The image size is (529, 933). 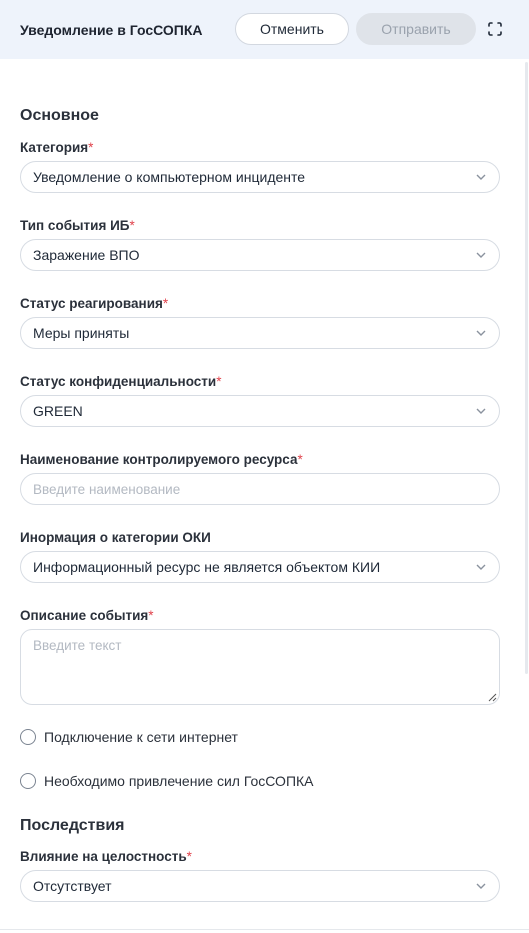 I want to click on resize-handle-icon, so click(x=492, y=697).